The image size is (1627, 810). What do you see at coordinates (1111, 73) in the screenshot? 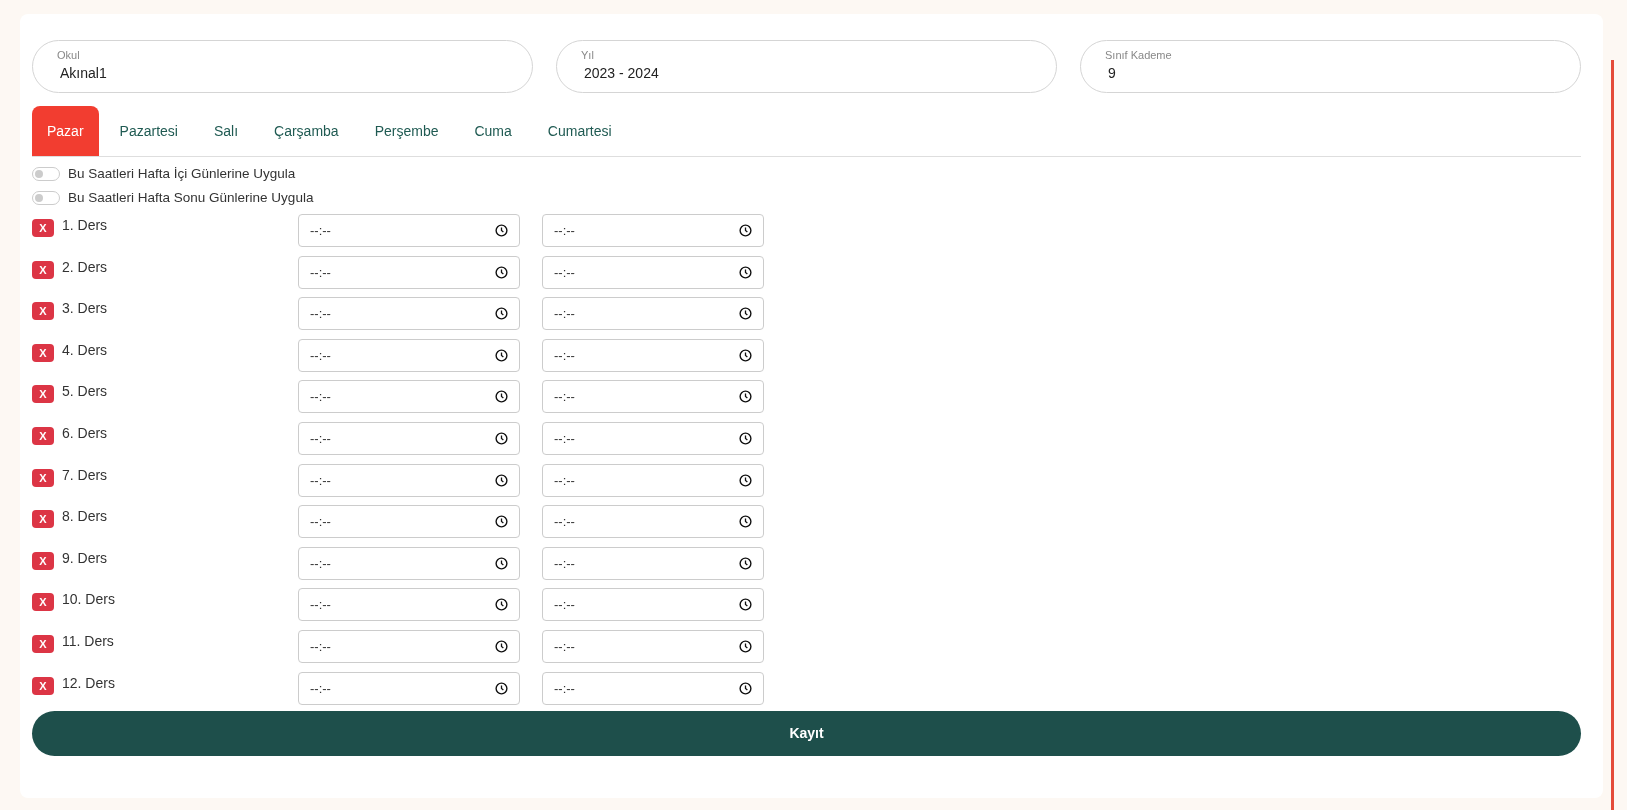
I see `field-value: 9` at bounding box center [1111, 73].